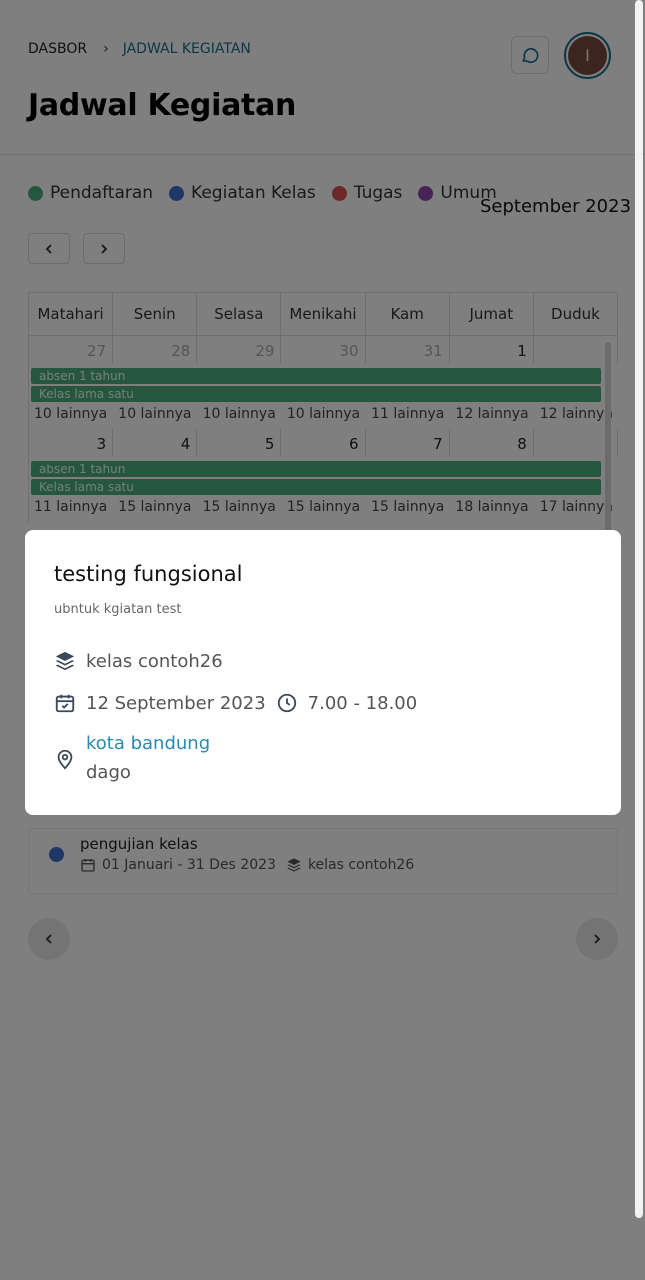 This screenshot has width=645, height=1280. What do you see at coordinates (148, 574) in the screenshot?
I see `modal-title: testing fungsional` at bounding box center [148, 574].